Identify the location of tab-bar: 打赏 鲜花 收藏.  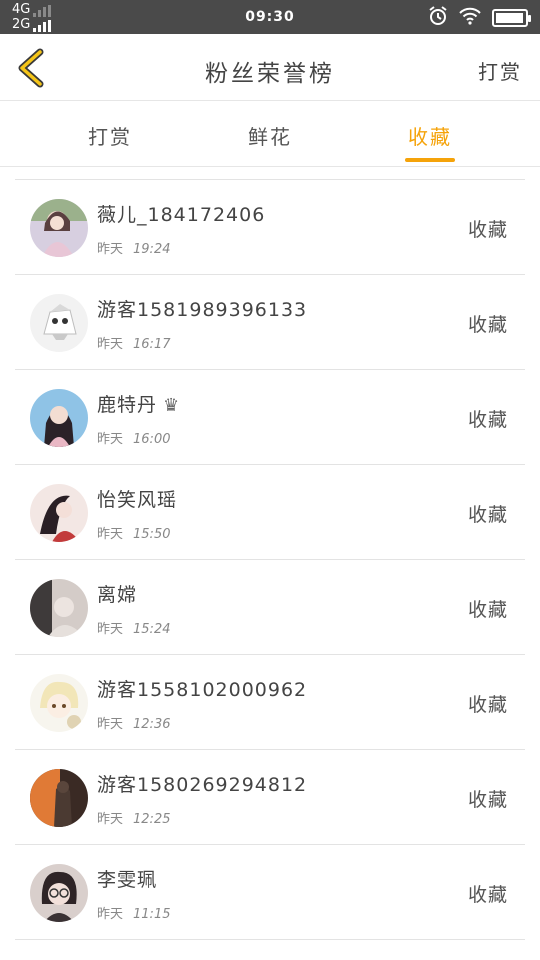
(270, 134).